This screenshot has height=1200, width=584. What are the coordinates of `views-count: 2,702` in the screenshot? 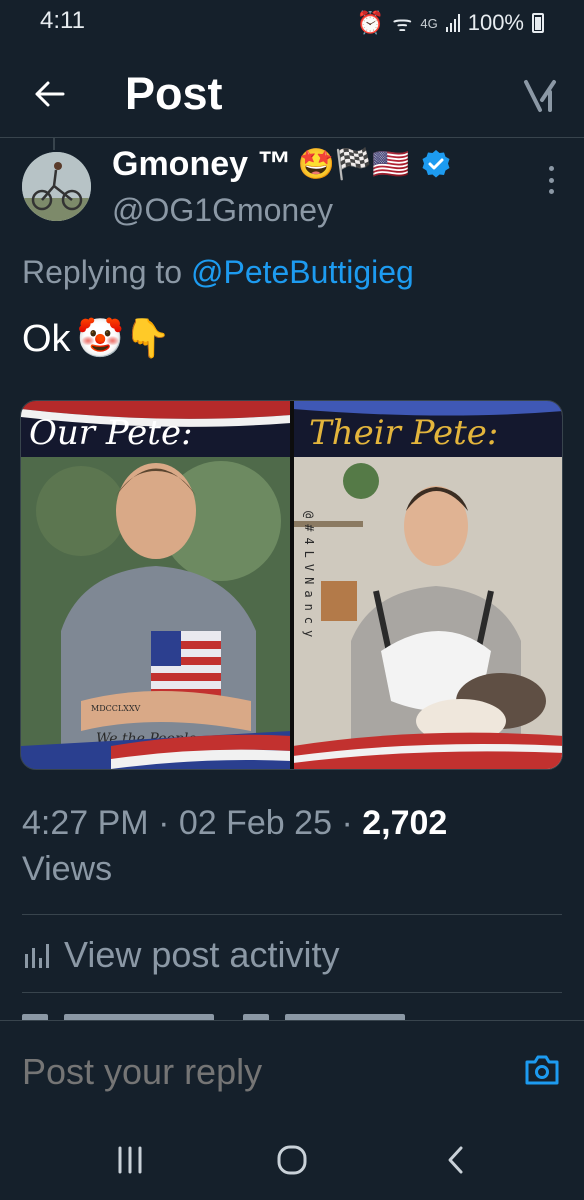 It's located at (405, 823).